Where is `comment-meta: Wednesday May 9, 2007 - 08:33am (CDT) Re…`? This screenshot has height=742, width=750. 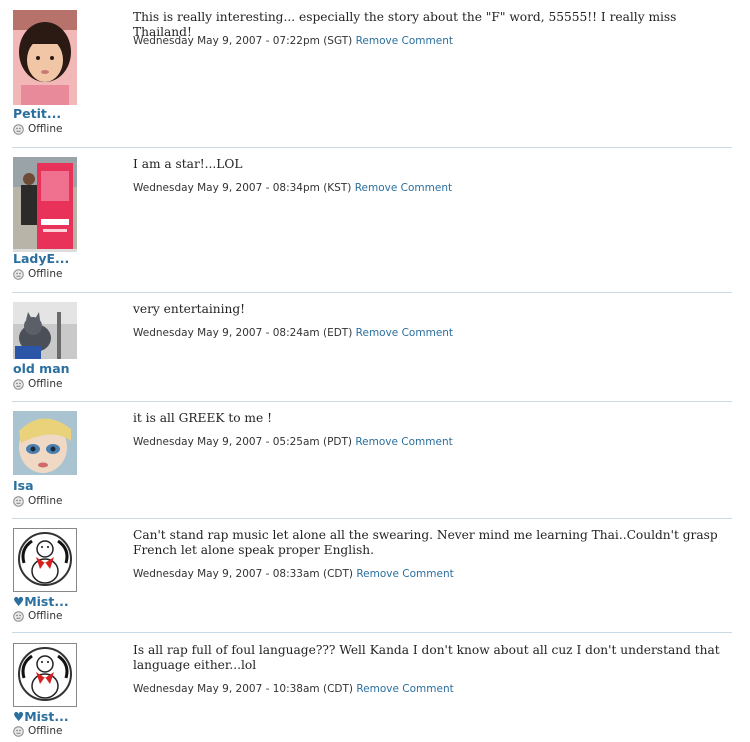
comment-meta: Wednesday May 9, 2007 - 08:33am (CDT) Re… is located at coordinates (293, 574).